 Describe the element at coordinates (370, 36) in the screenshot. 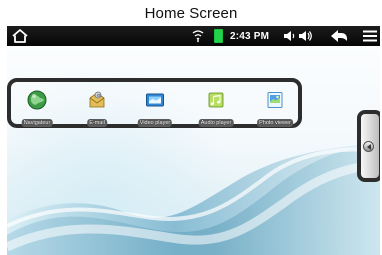

I see `menu-icon` at that location.